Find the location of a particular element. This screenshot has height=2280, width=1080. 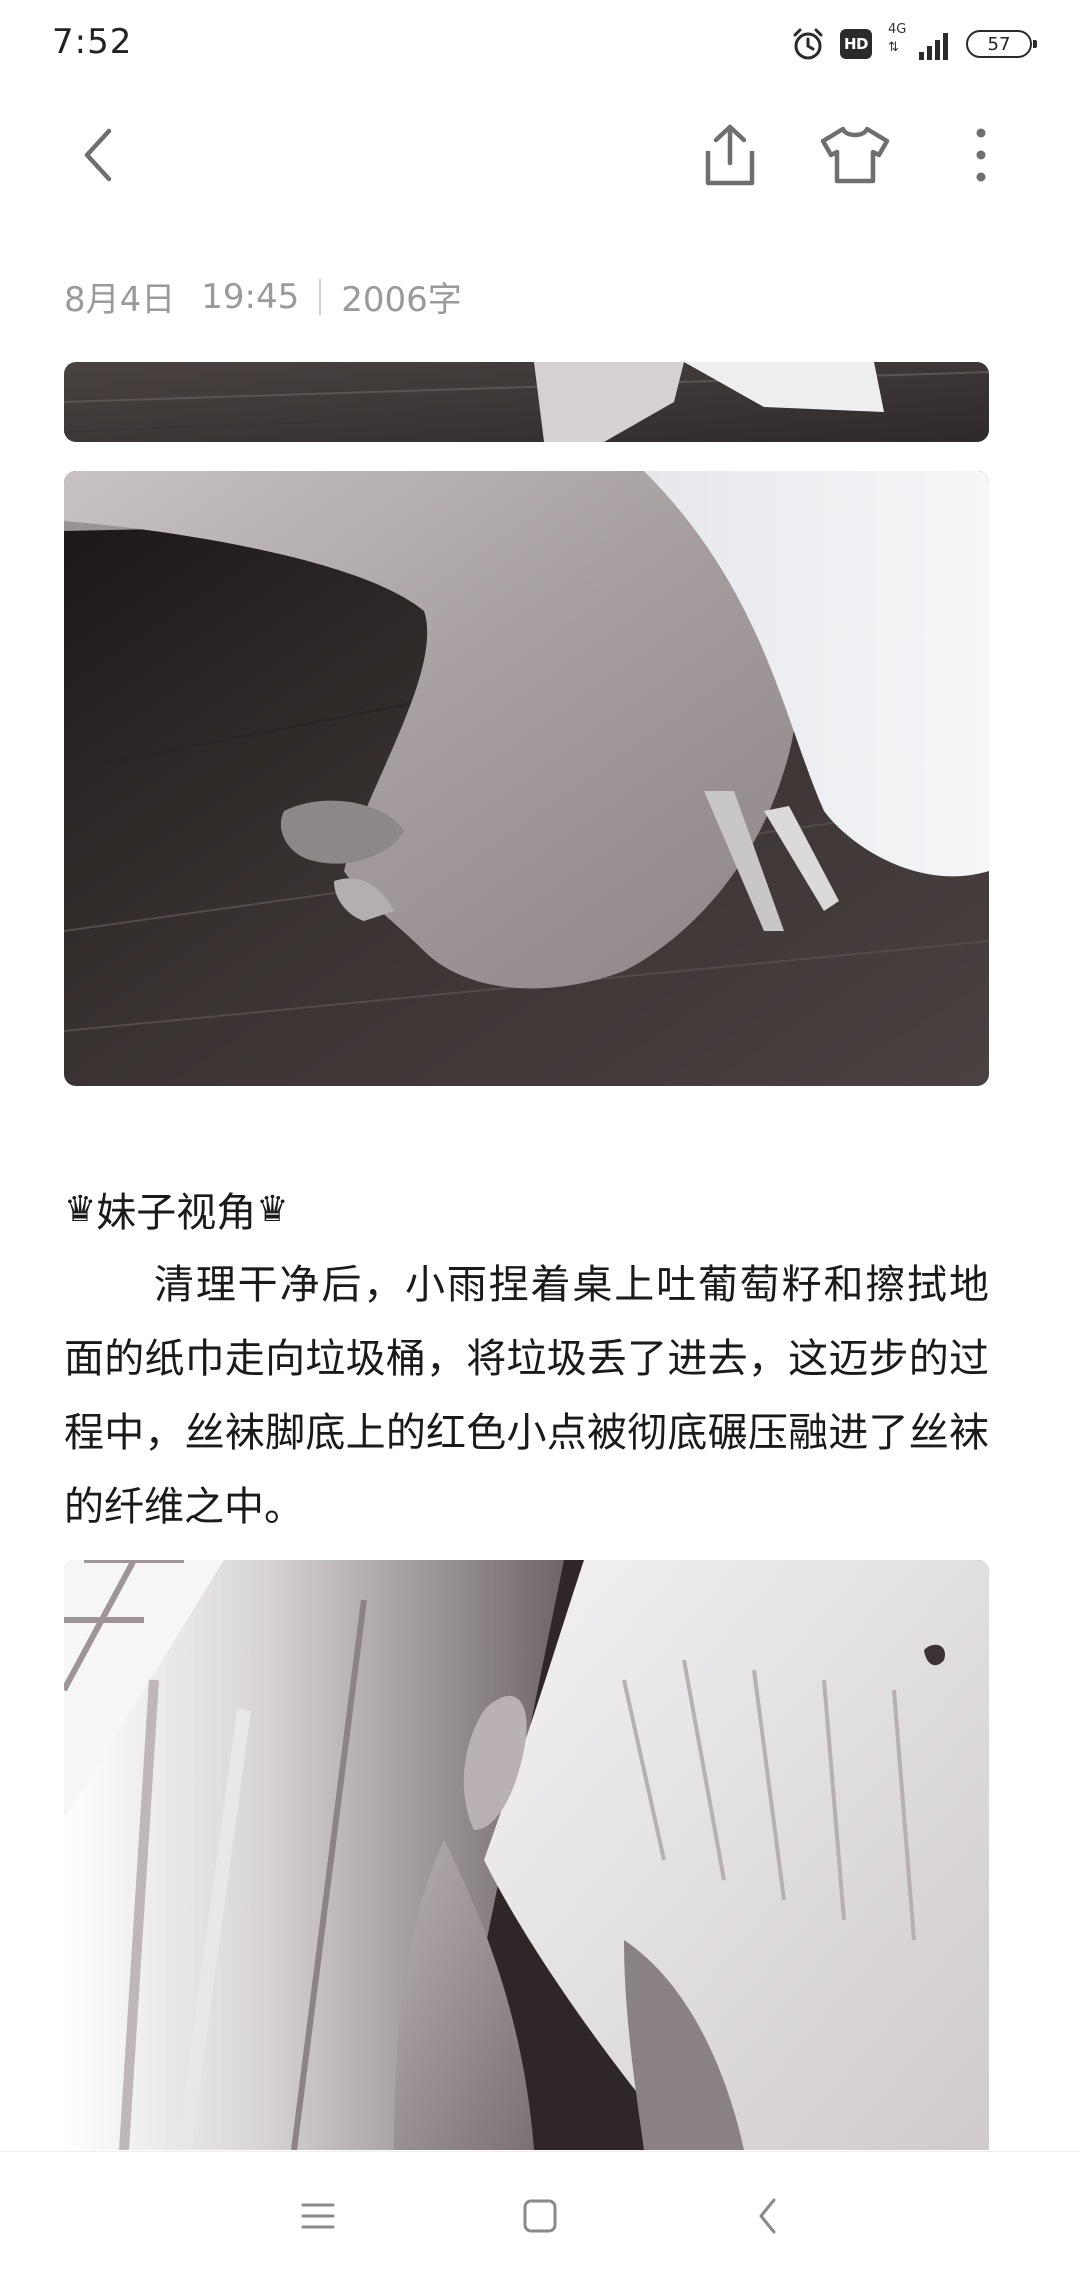

status-icons: HD 4G ⇅ 57 is located at coordinates (913, 43).